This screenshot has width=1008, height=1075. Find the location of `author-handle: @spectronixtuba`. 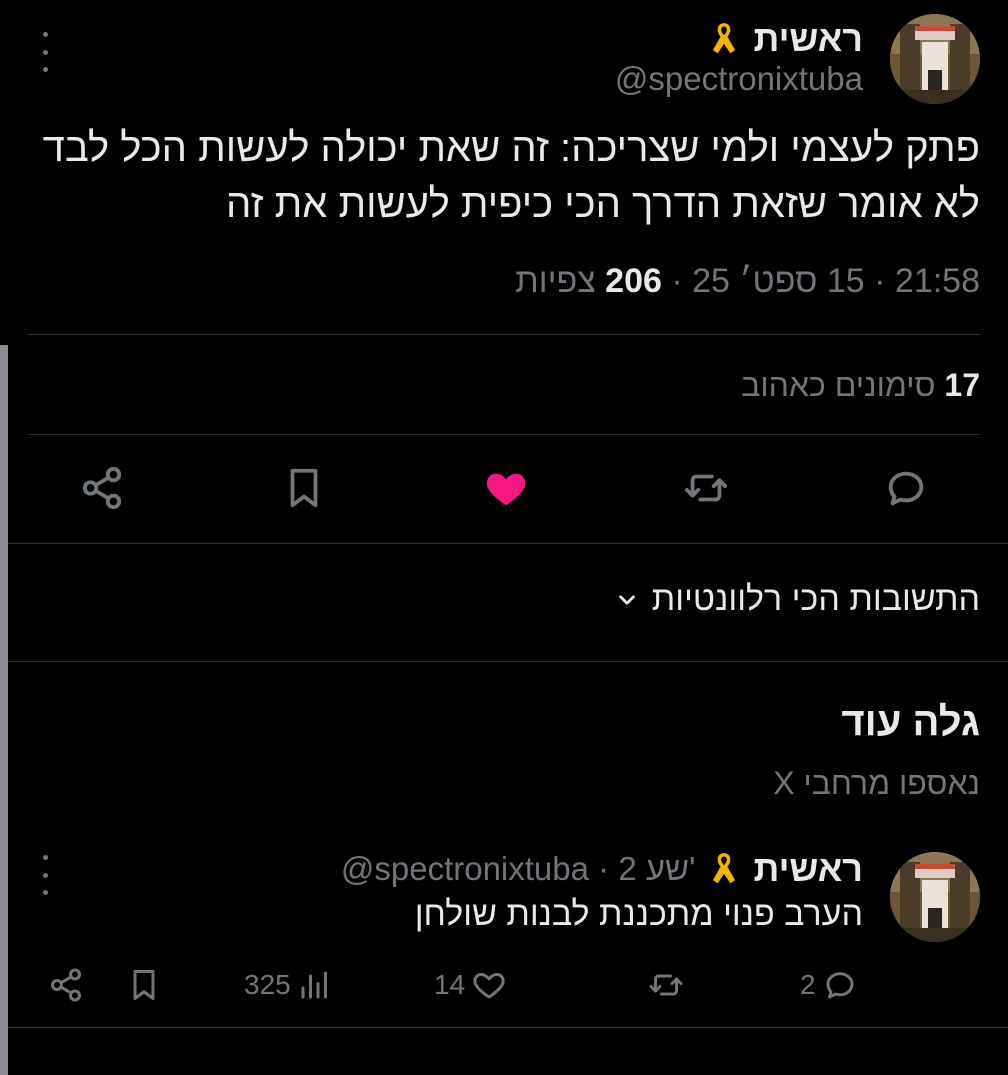

author-handle: @spectronixtuba is located at coordinates (739, 79).